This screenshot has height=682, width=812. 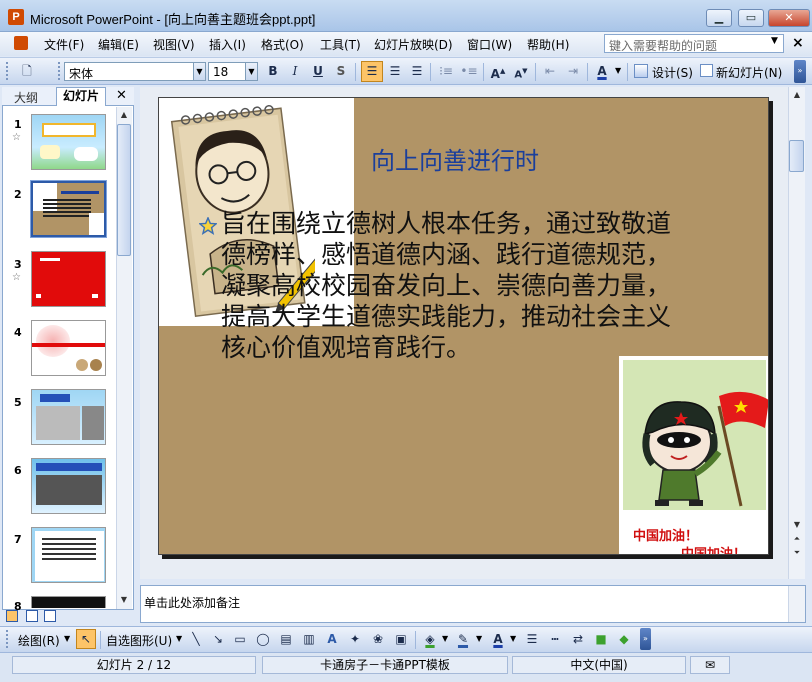 I want to click on numbering-icon: ⁝≡, so click(x=446, y=71).